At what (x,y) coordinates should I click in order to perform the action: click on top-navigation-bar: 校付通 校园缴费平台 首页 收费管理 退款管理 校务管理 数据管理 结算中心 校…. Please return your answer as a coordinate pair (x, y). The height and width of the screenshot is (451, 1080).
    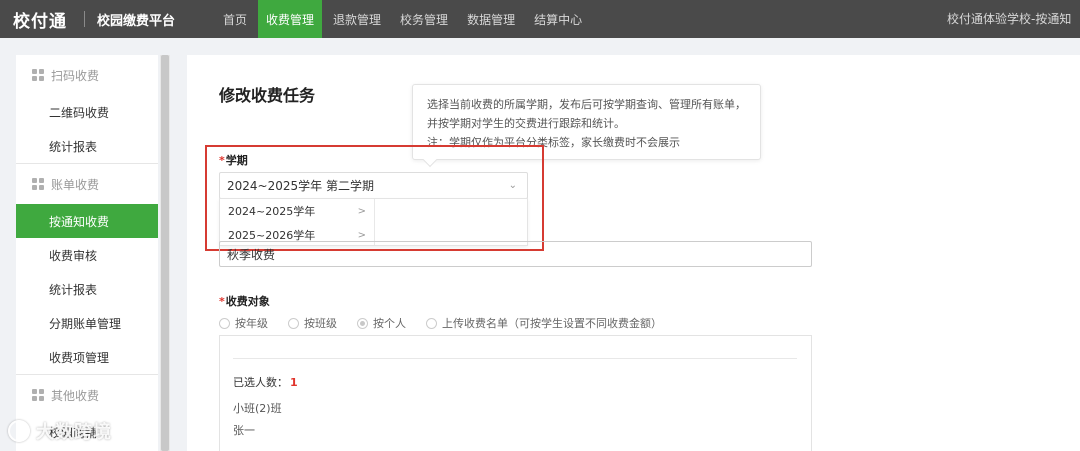
    Looking at the image, I should click on (540, 19).